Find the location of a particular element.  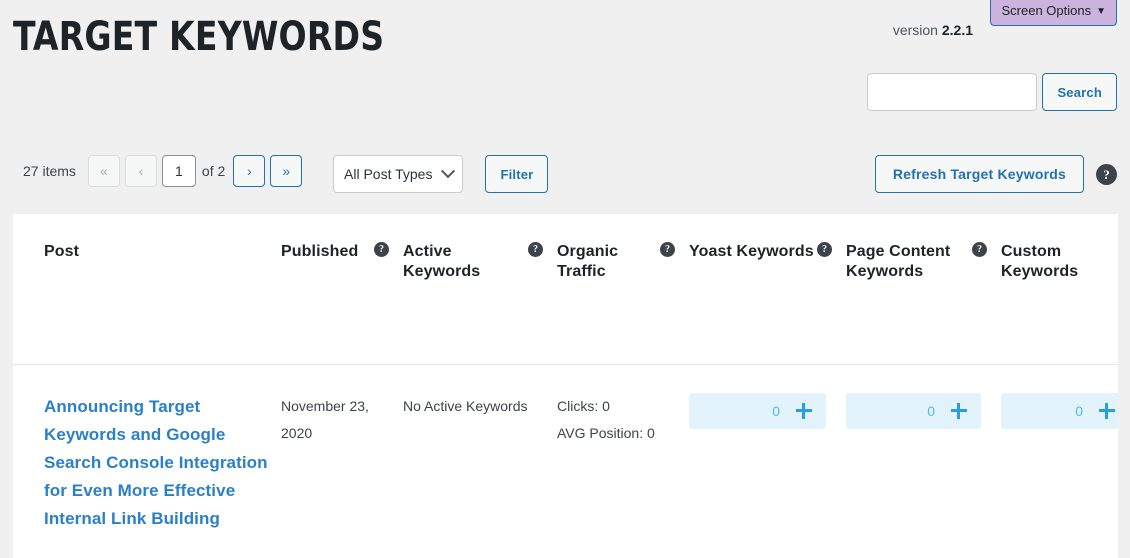

refresh-target-keywords-button: Refresh Target Keywords is located at coordinates (979, 174).